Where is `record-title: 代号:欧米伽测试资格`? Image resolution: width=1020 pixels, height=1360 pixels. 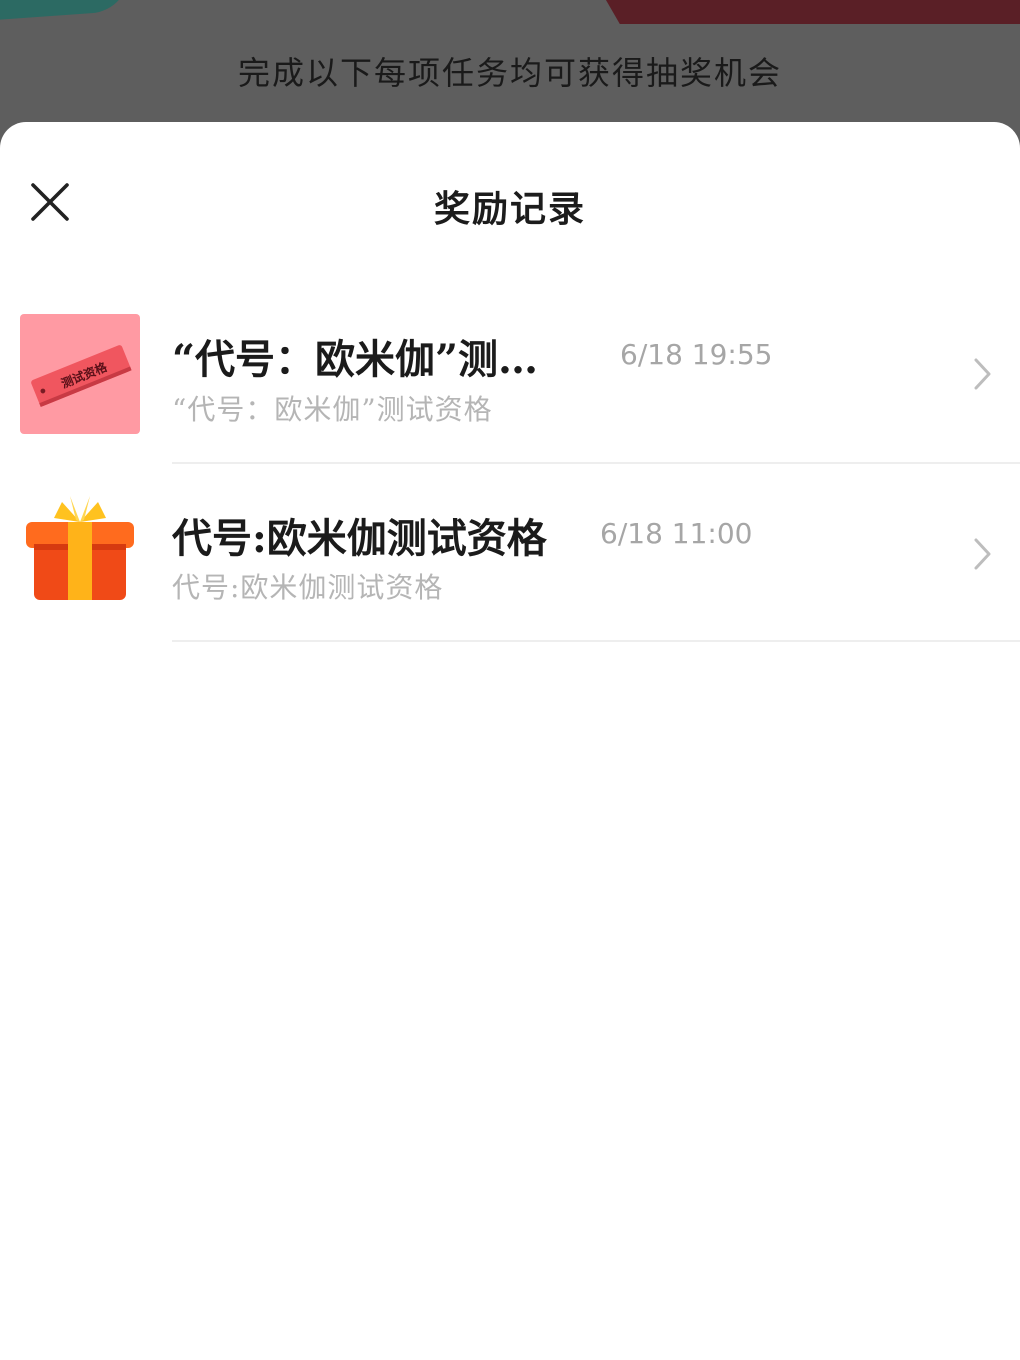 record-title: 代号:欧米伽测试资格 is located at coordinates (359, 538).